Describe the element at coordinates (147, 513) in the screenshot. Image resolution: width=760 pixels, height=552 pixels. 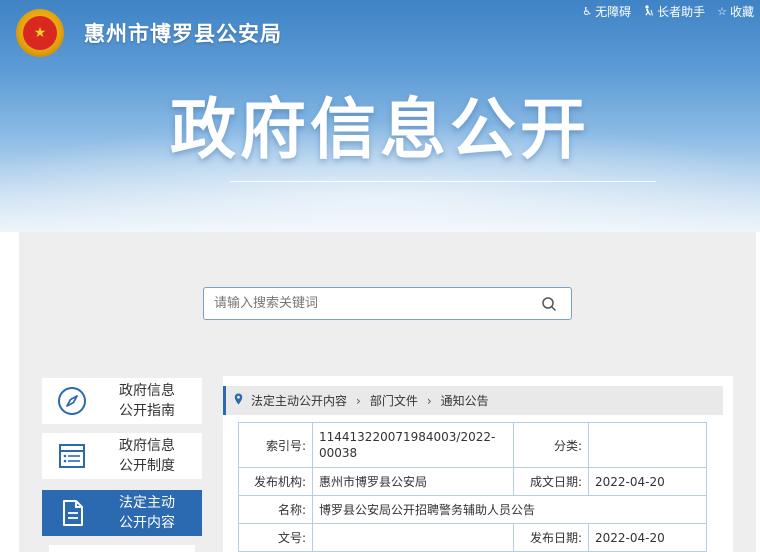
I see `sidebar-item-label: 法定主动 公开内容` at that location.